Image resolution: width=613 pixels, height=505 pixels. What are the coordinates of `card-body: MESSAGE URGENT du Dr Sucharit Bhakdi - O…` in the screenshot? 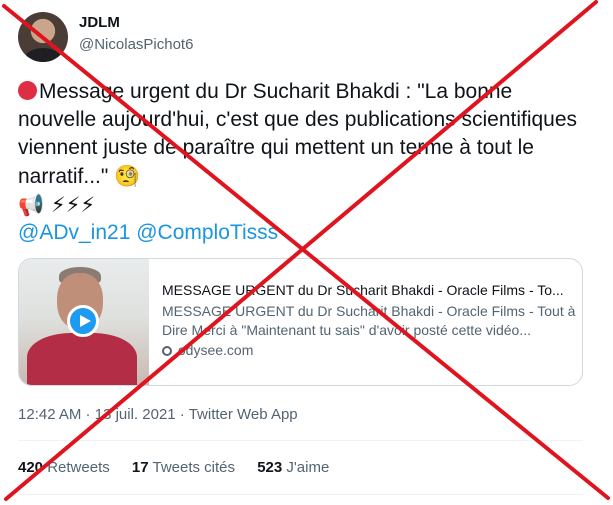 It's located at (369, 320).